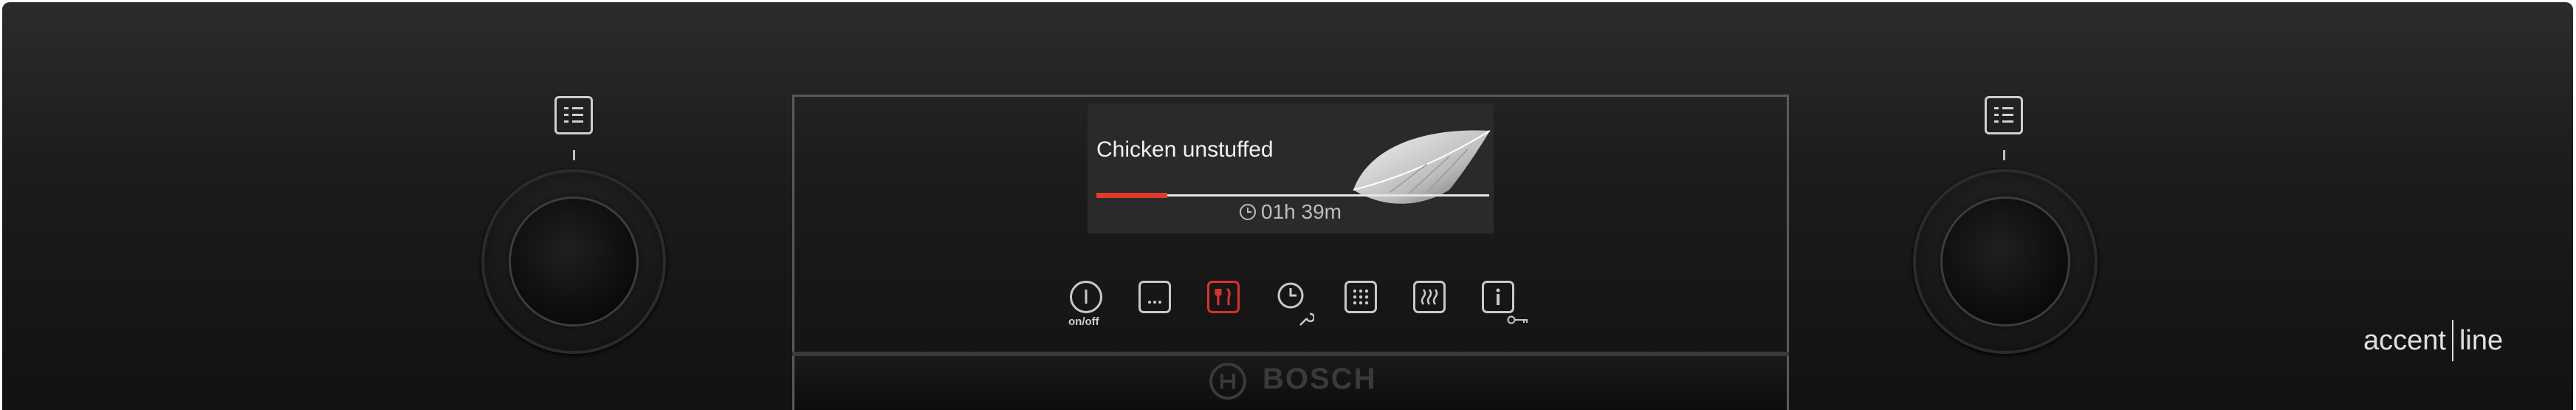 The width and height of the screenshot is (2576, 410). I want to click on more-button, so click(1154, 297).